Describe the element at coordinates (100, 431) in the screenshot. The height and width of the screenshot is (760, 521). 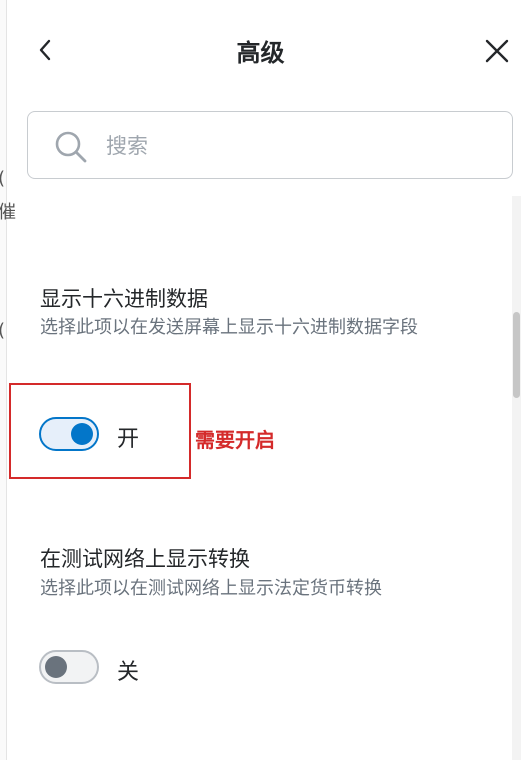
I see `annotation-highlight-box` at that location.